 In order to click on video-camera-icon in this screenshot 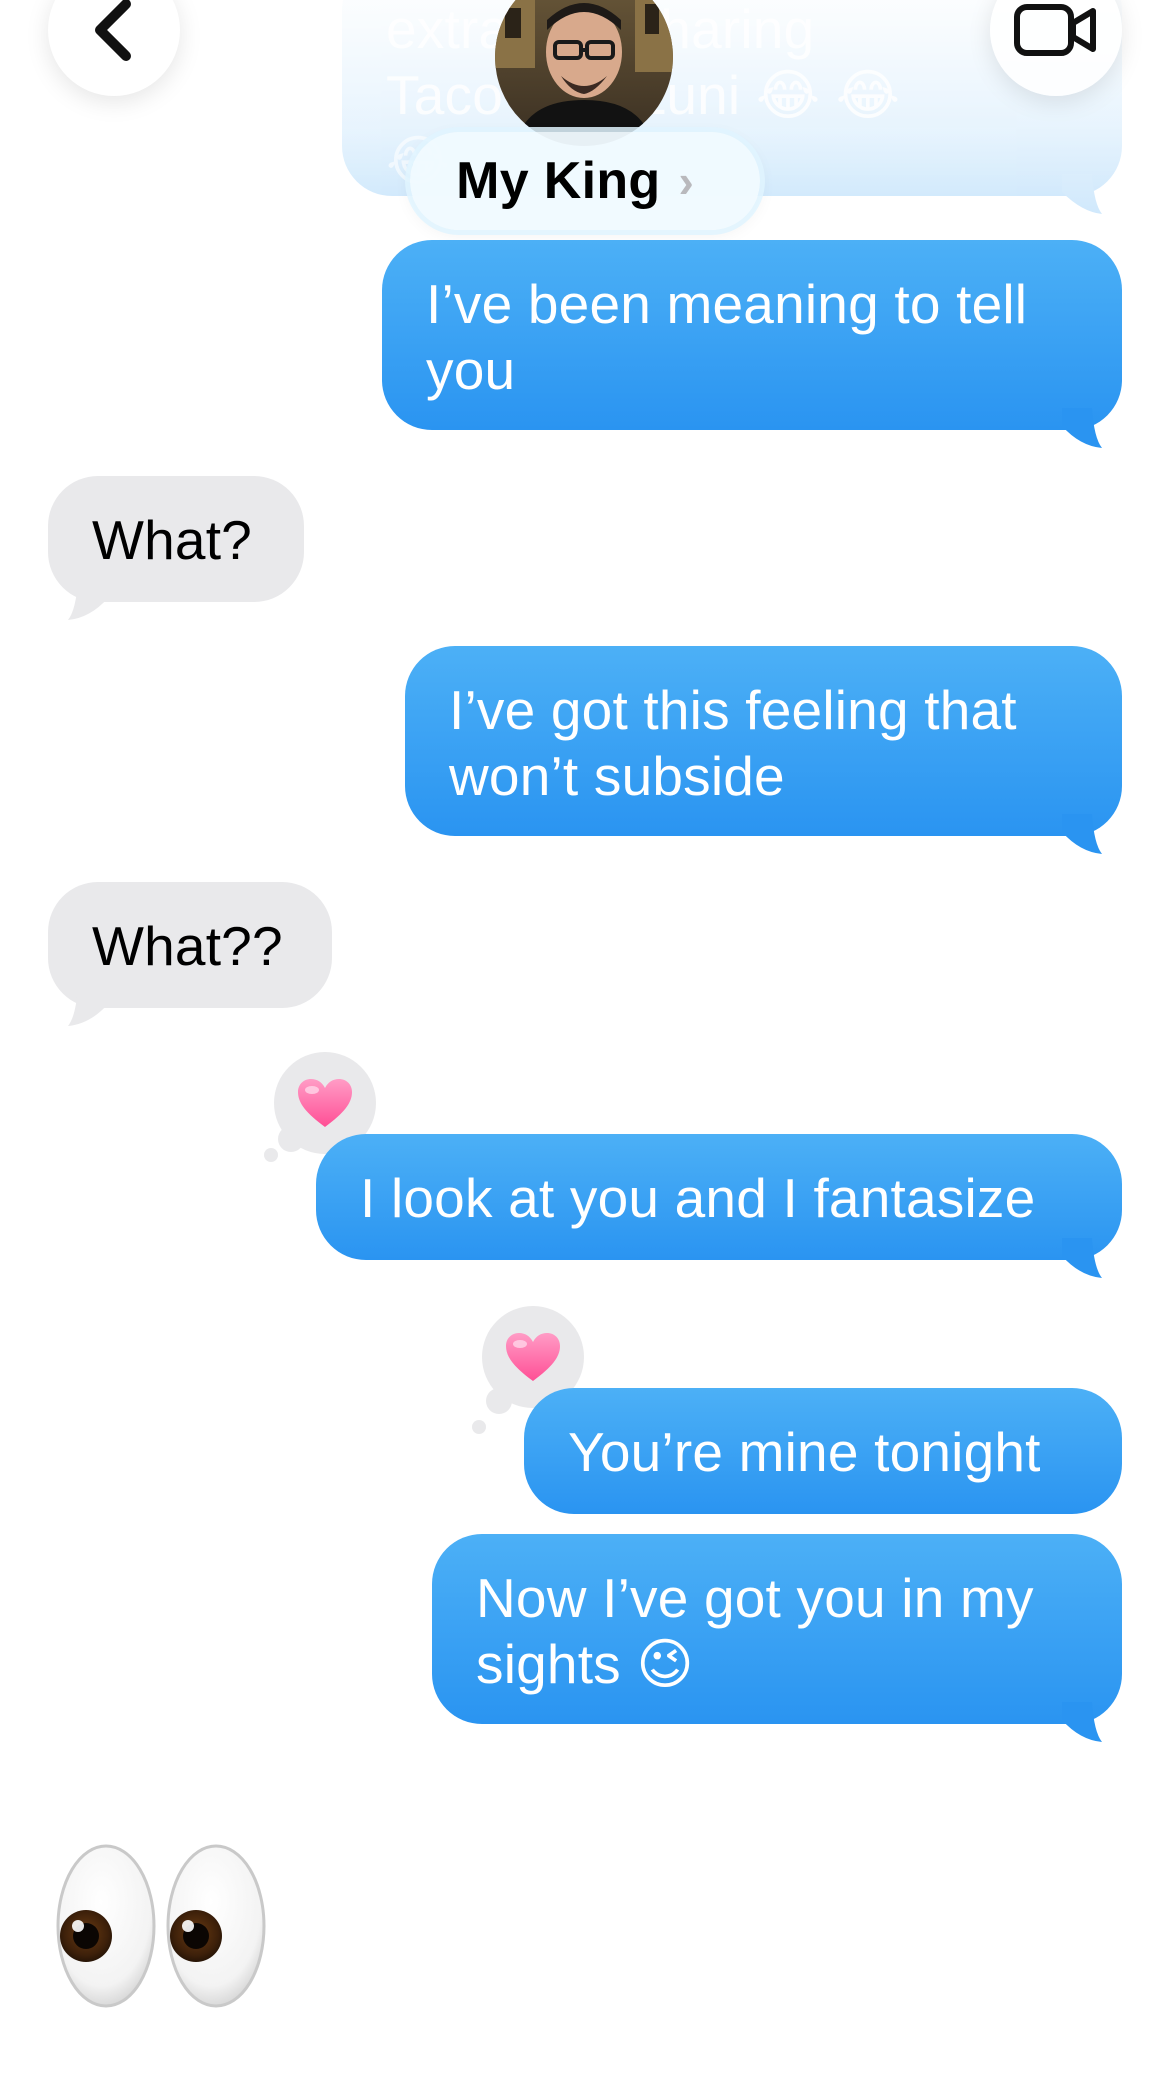, I will do `click(1055, 30)`.